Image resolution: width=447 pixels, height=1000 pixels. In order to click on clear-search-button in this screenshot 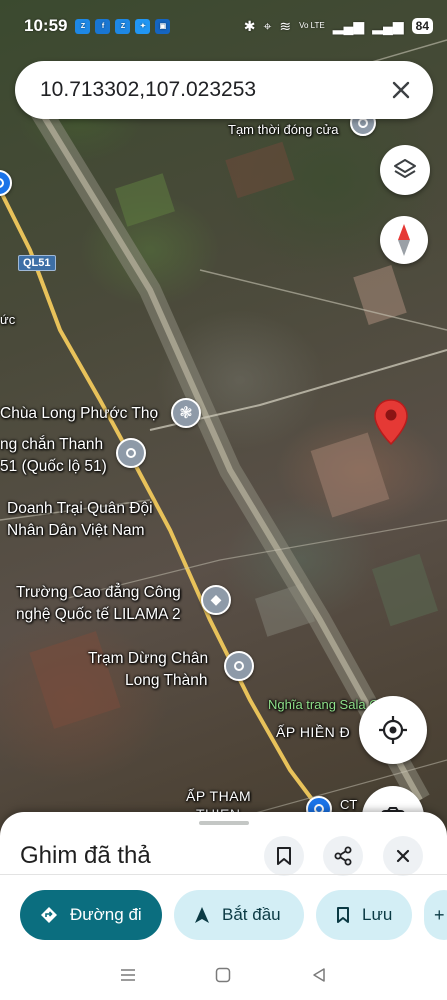, I will do `click(401, 90)`.